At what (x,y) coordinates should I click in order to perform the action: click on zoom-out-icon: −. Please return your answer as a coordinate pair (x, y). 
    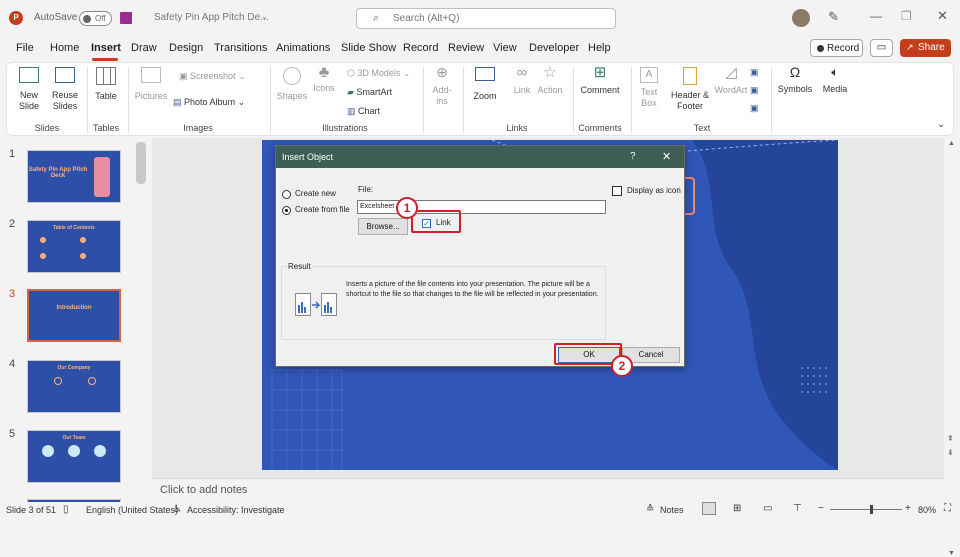
    Looking at the image, I should click on (821, 508).